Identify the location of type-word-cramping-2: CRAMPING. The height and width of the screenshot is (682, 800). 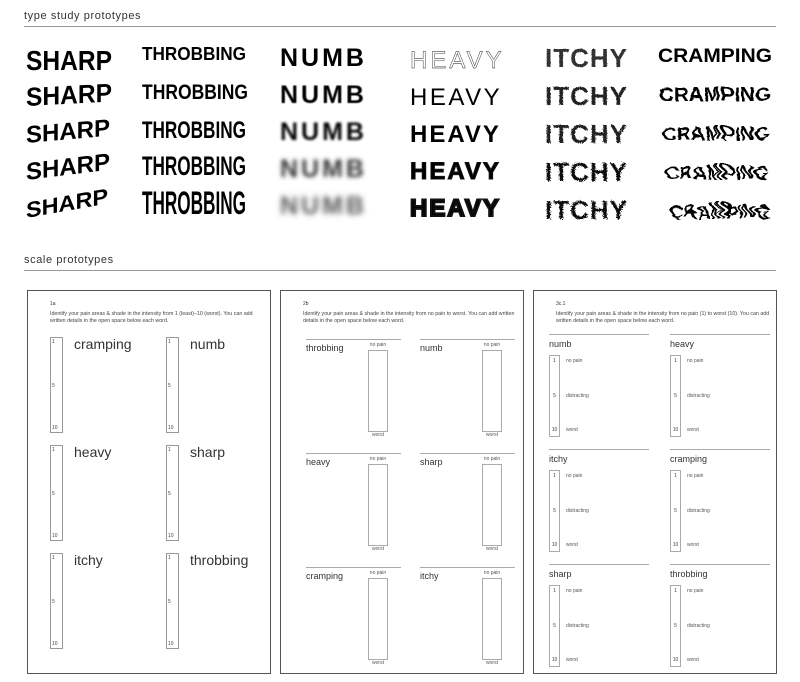
(718, 98).